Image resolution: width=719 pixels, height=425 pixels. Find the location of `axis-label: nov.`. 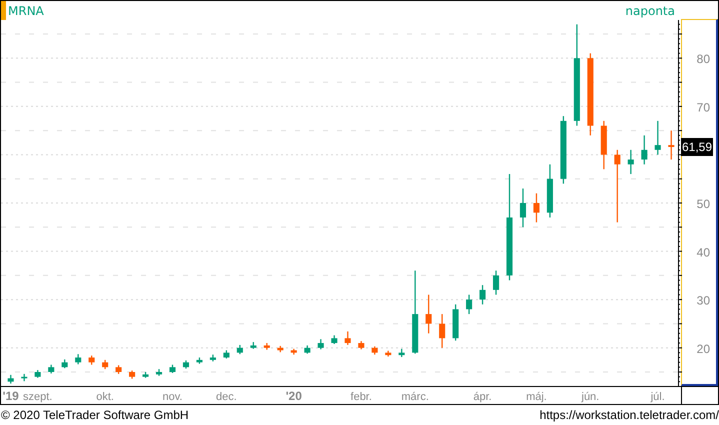

axis-label: nov. is located at coordinates (172, 397).